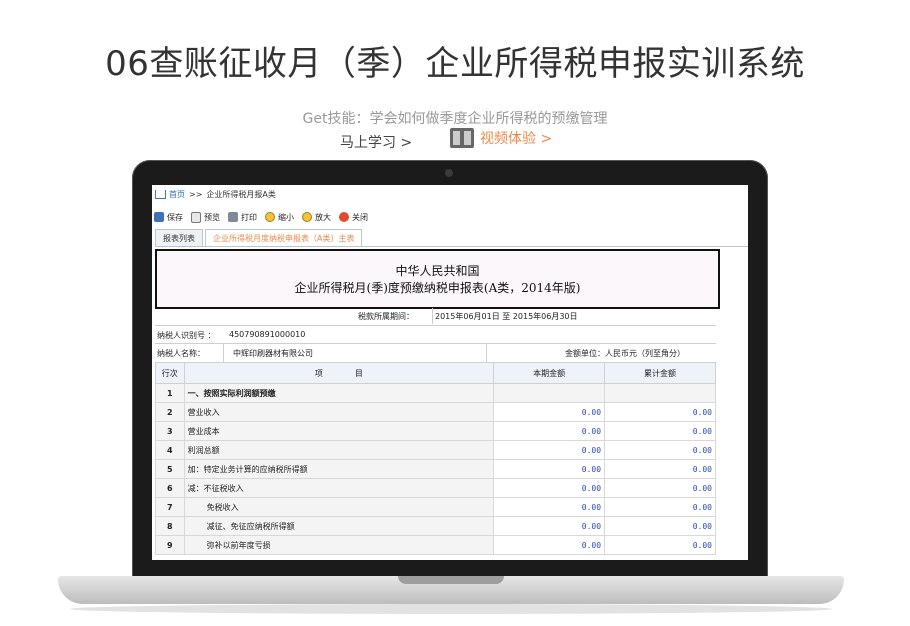 This screenshot has width=910, height=626. I want to click on row-number: 6, so click(170, 488).